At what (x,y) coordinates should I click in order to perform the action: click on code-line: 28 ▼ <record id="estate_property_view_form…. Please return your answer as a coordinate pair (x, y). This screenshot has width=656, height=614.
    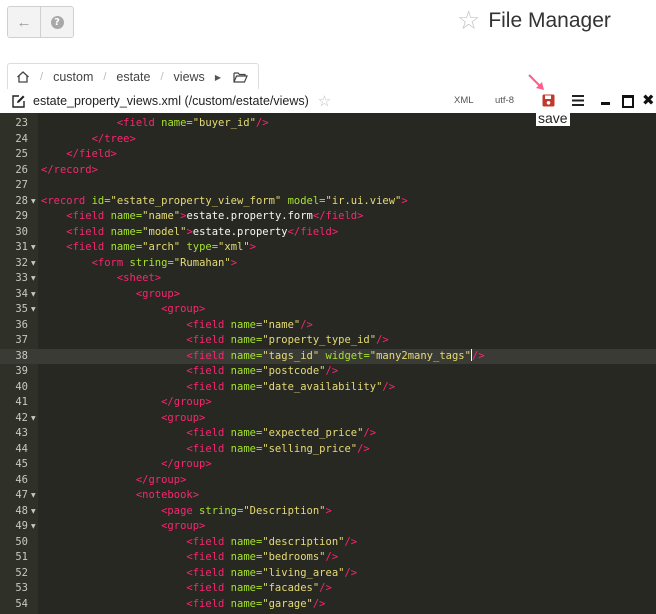
    Looking at the image, I should click on (328, 202).